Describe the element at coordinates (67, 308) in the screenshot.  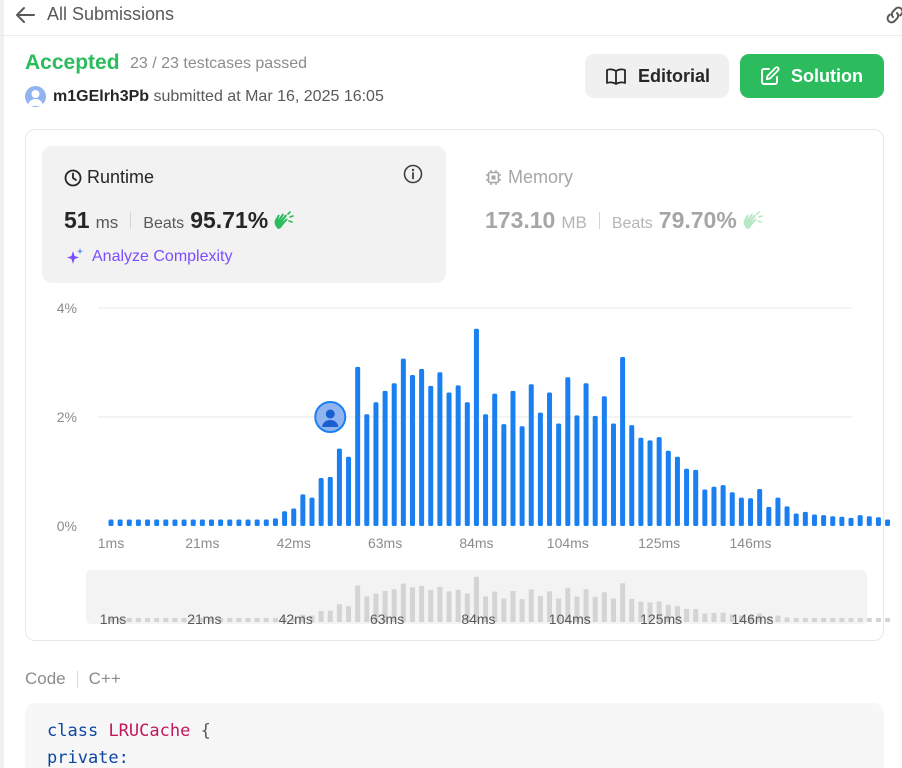
I see `y-tick-label: 4%` at that location.